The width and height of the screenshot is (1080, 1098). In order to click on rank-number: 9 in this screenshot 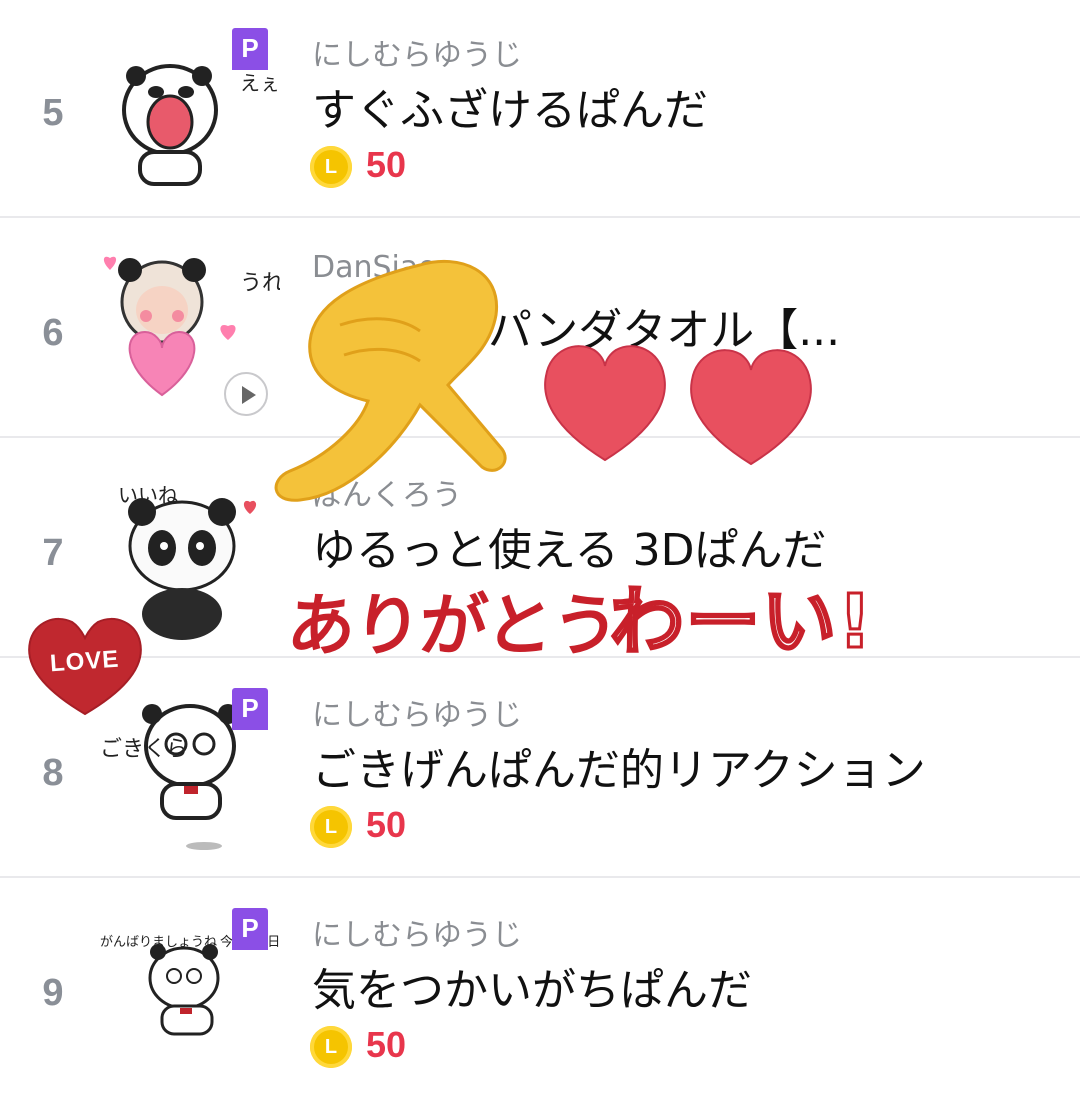, I will do `click(53, 993)`.